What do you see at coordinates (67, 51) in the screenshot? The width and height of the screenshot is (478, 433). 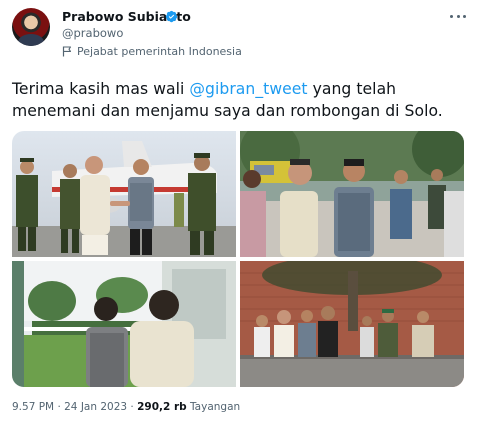 I see `flag-icon` at bounding box center [67, 51].